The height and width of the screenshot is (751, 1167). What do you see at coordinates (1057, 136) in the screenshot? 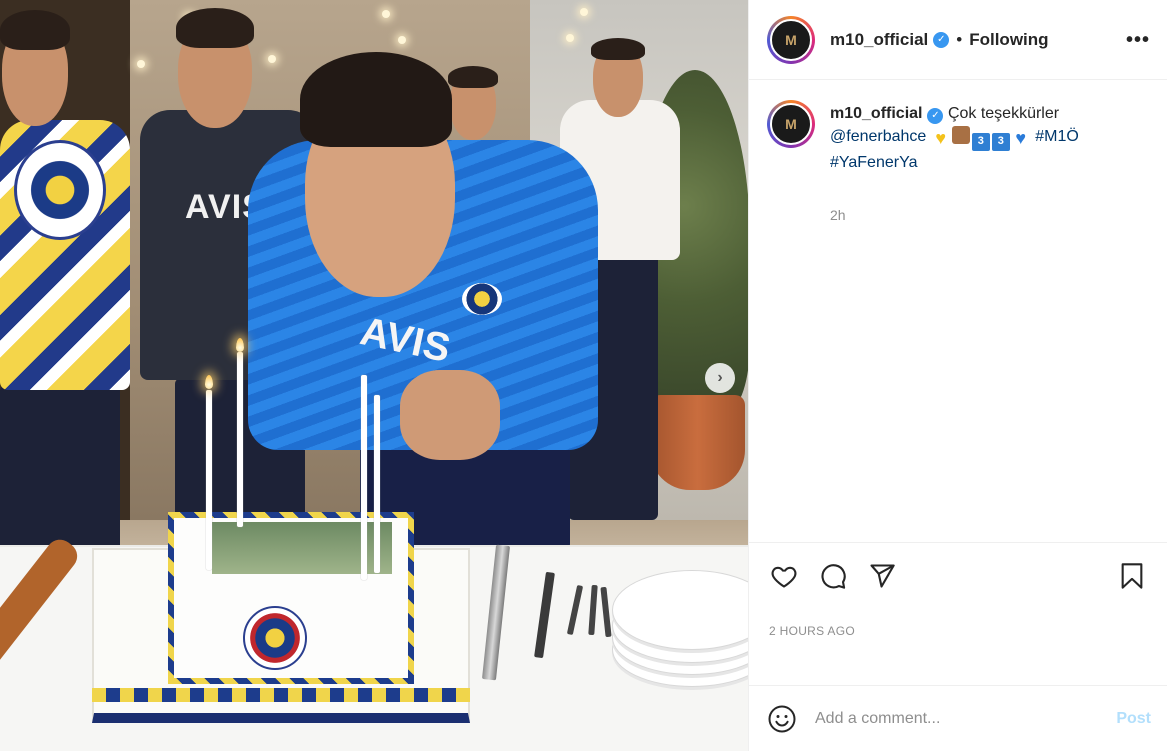
I see `caption-hashtag: #M1Ö` at bounding box center [1057, 136].